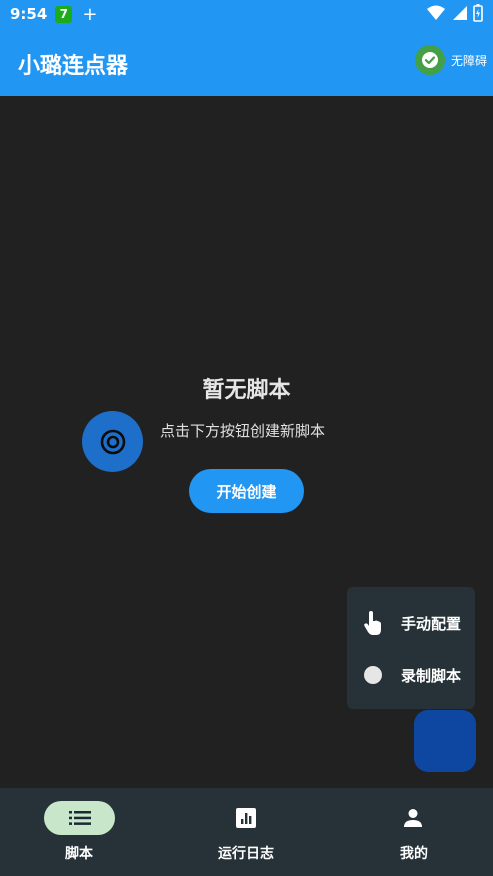 The image size is (493, 876). Describe the element at coordinates (373, 623) in the screenshot. I see `hand-pointer-icon` at that location.